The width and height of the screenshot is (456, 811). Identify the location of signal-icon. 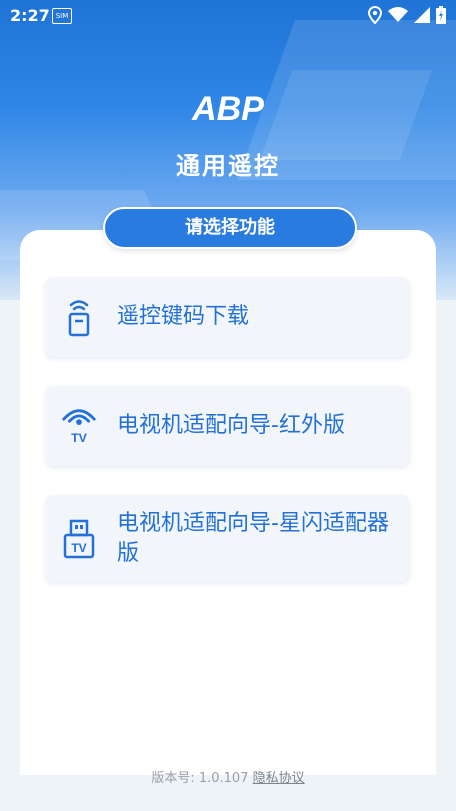
(422, 15).